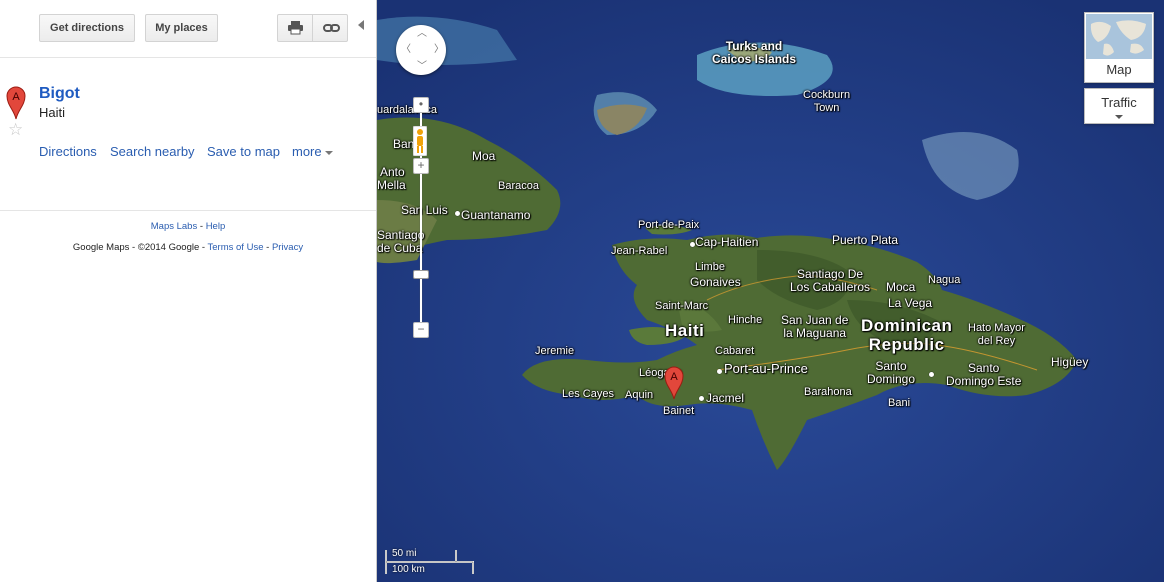 This screenshot has width=1164, height=582. Describe the element at coordinates (59, 94) in the screenshot. I see `result-title: Bigot` at that location.